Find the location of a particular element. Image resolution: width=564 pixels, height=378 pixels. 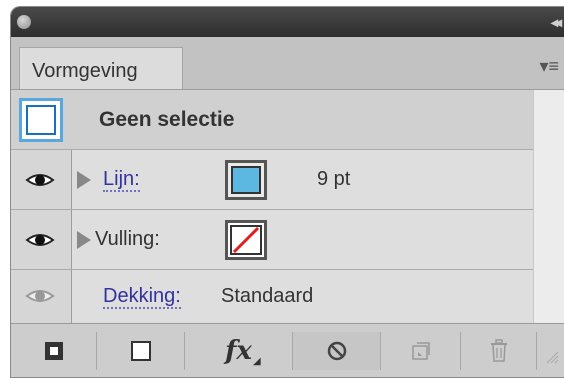

duplicate-item-button is located at coordinates (421, 351).